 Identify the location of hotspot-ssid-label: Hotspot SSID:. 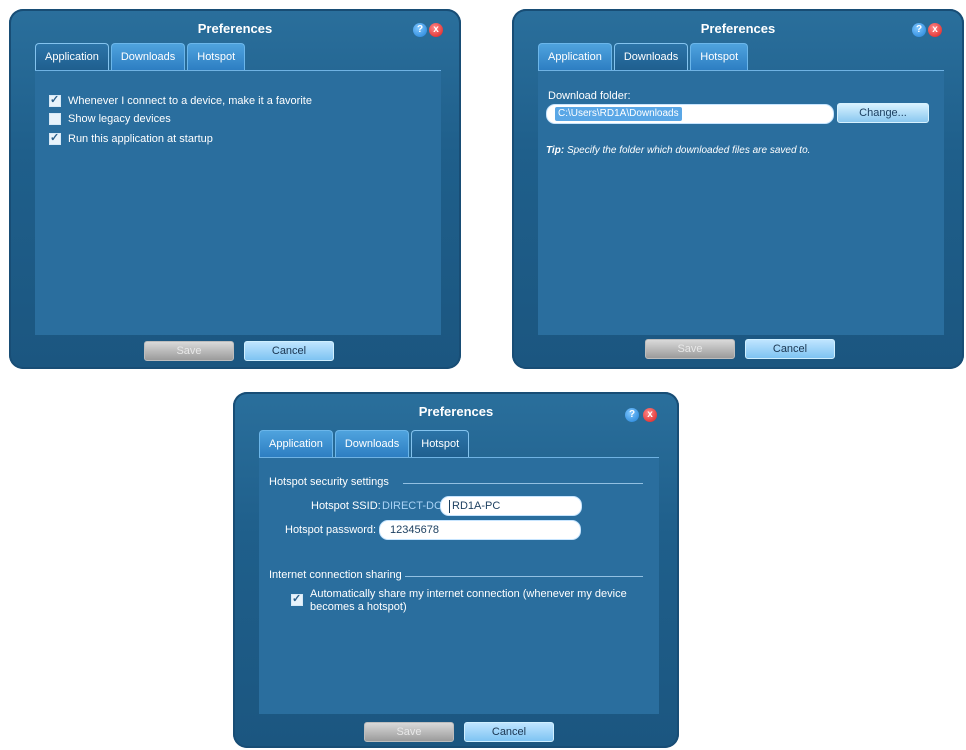
(346, 506).